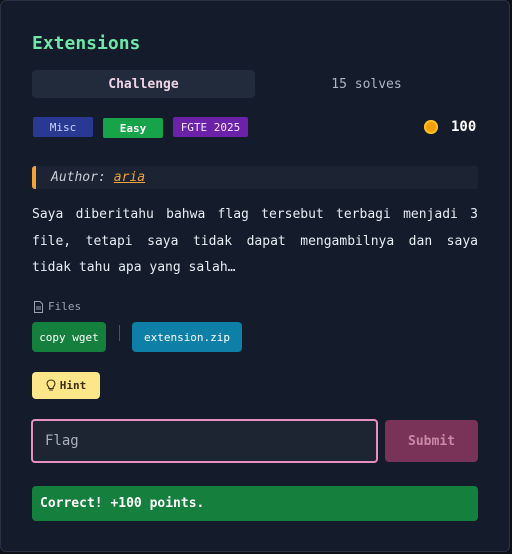 Image resolution: width=512 pixels, height=554 pixels. What do you see at coordinates (73, 385) in the screenshot?
I see `hint-label: Hint` at bounding box center [73, 385].